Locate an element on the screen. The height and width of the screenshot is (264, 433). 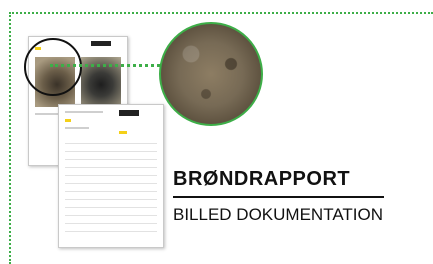
zoomed-manhole-detail is located at coordinates (211, 74).